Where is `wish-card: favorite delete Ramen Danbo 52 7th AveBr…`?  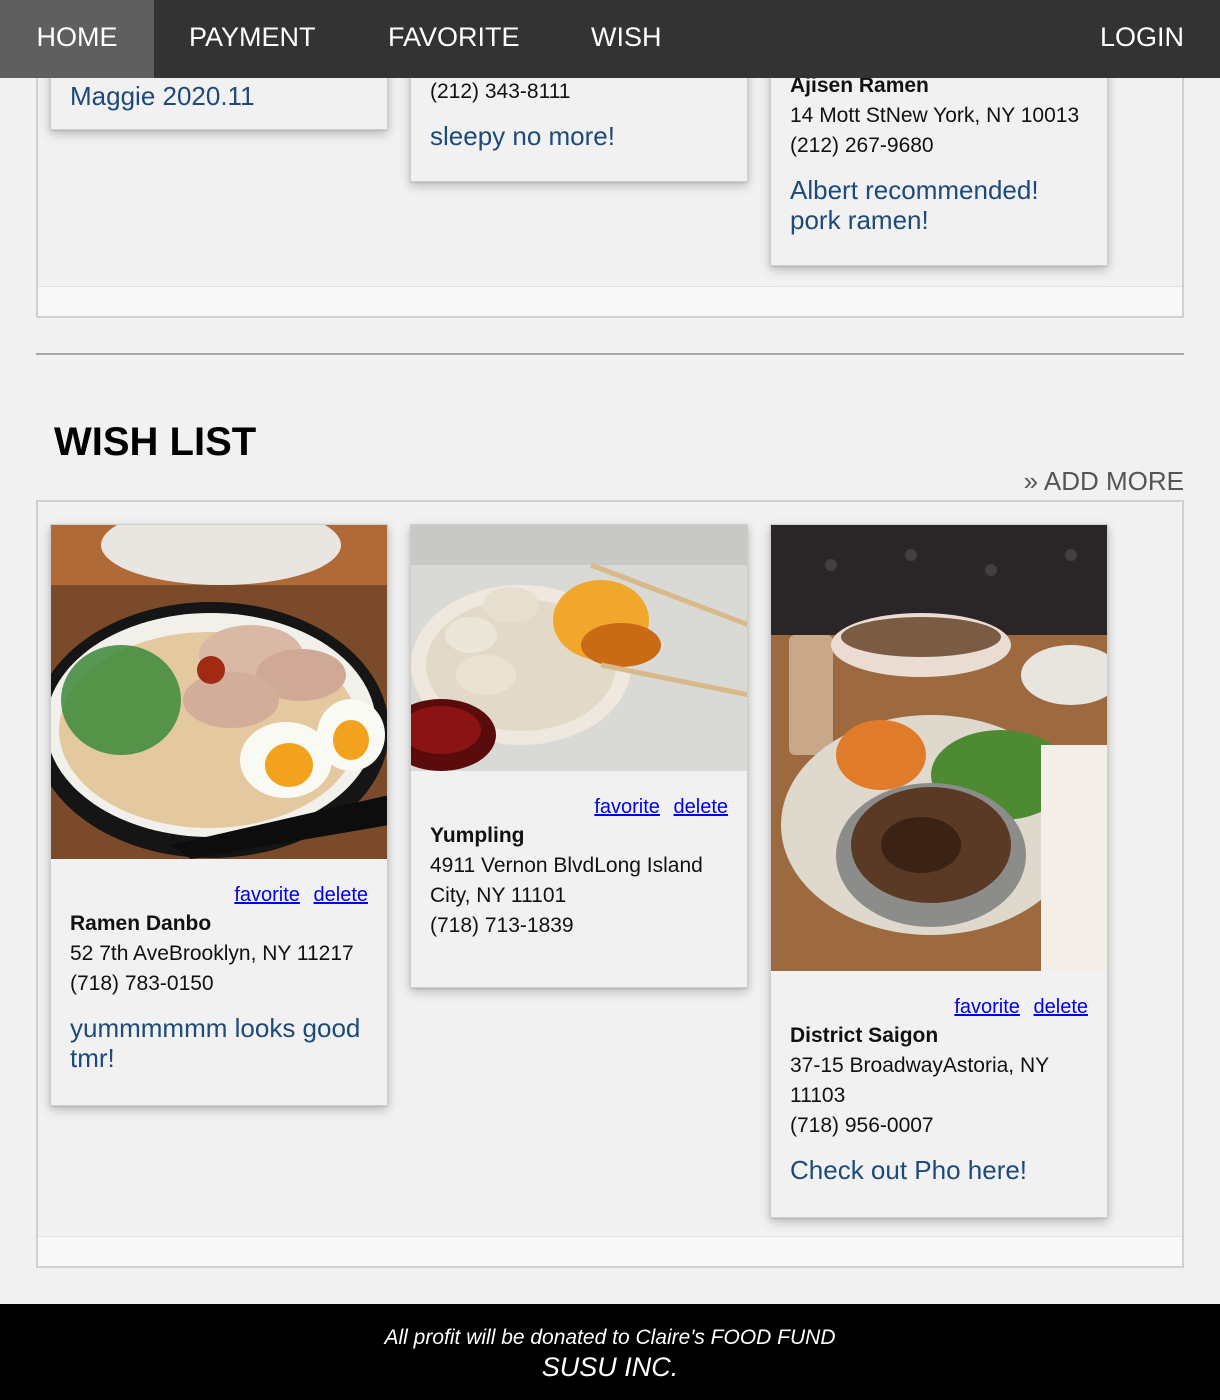 wish-card: favorite delete Ramen Danbo 52 7th AveBr… is located at coordinates (219, 815).